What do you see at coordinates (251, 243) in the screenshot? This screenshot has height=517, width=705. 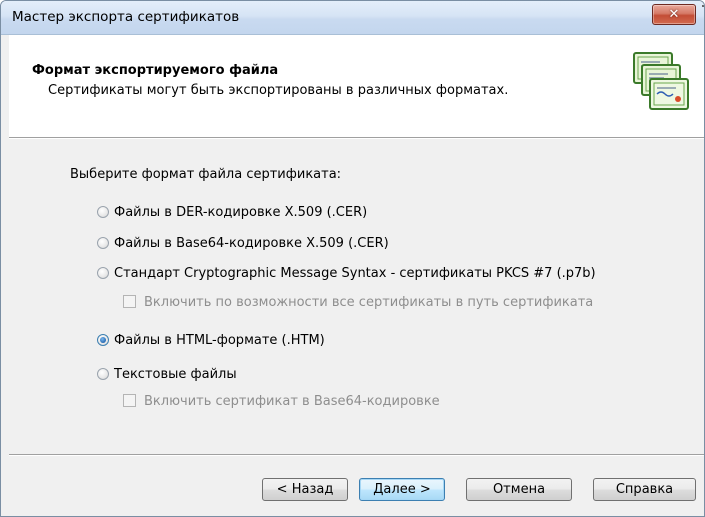 I see `radio-label: Файлы в Base64-кодировке X.509 (.CER)` at bounding box center [251, 243].